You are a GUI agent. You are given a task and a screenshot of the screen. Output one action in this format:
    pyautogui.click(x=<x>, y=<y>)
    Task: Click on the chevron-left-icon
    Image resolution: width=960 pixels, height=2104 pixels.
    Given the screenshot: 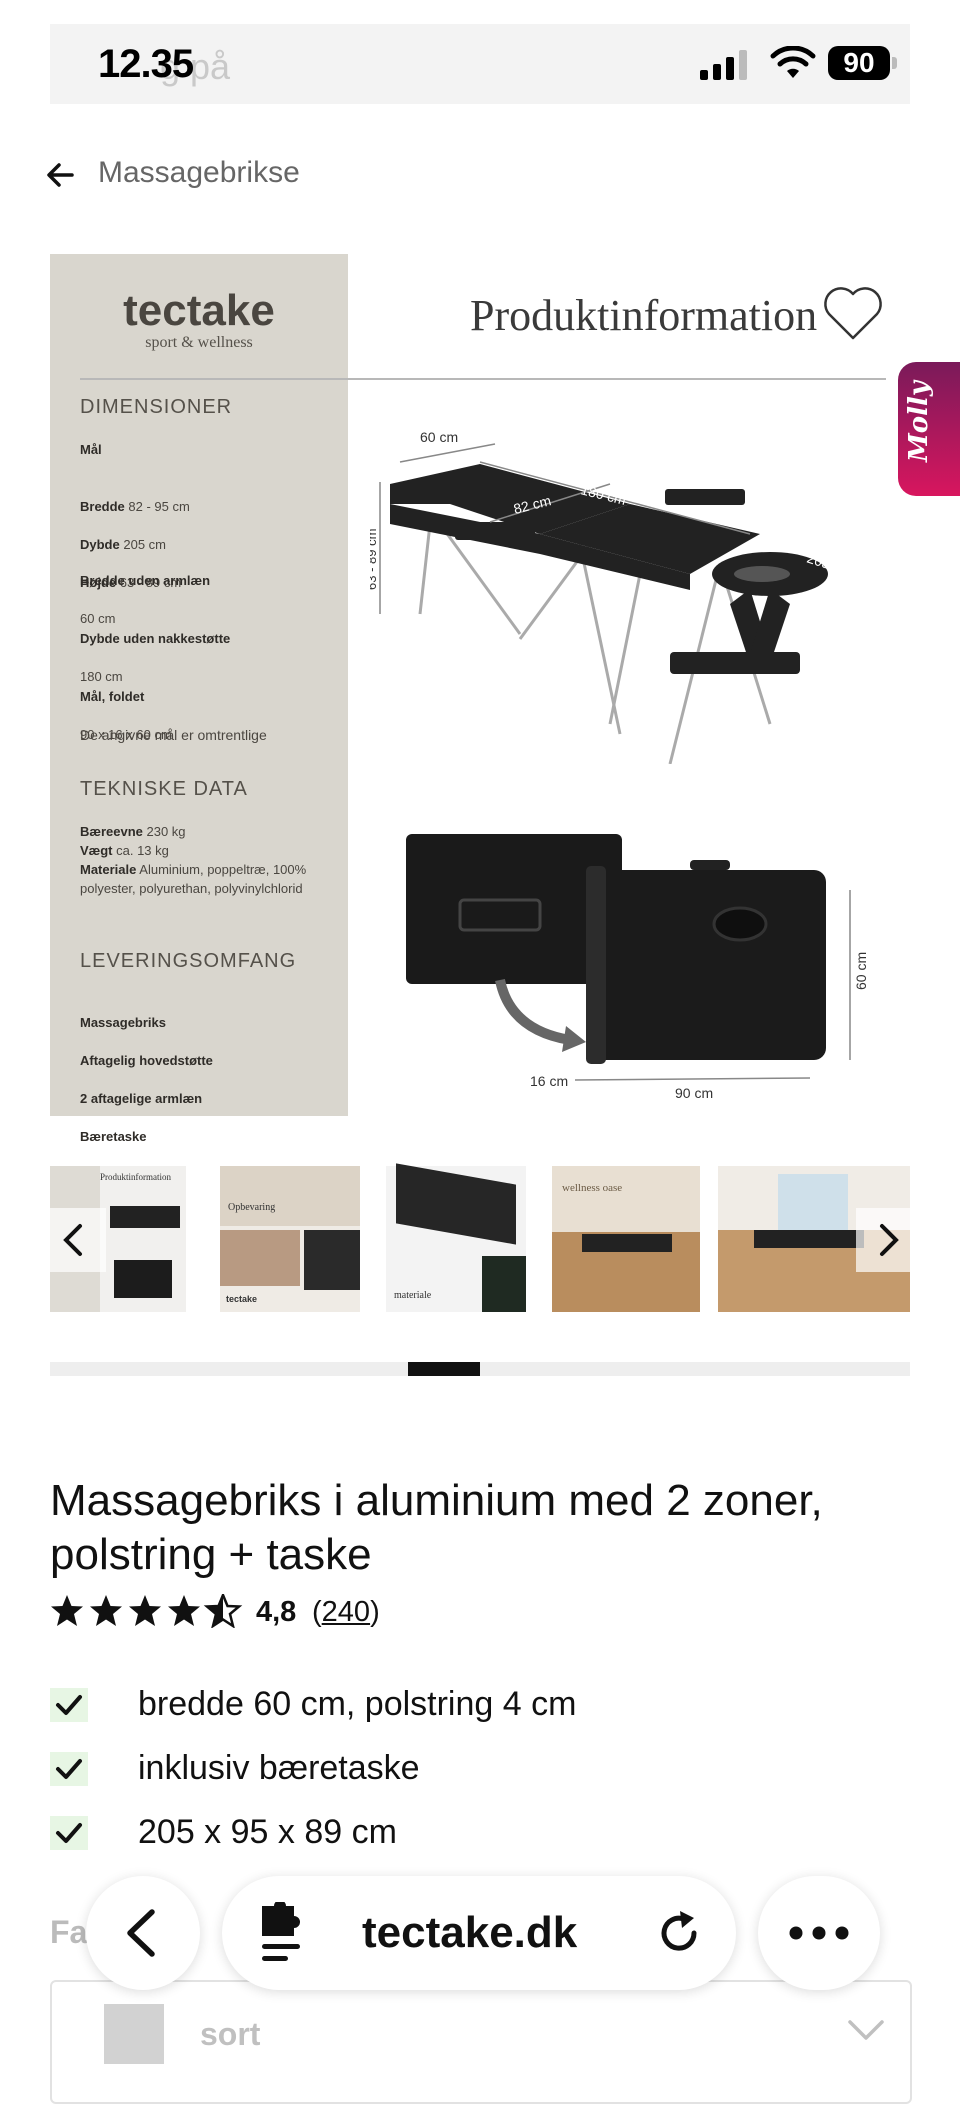 What is the action you would take?
    pyautogui.click(x=141, y=1933)
    